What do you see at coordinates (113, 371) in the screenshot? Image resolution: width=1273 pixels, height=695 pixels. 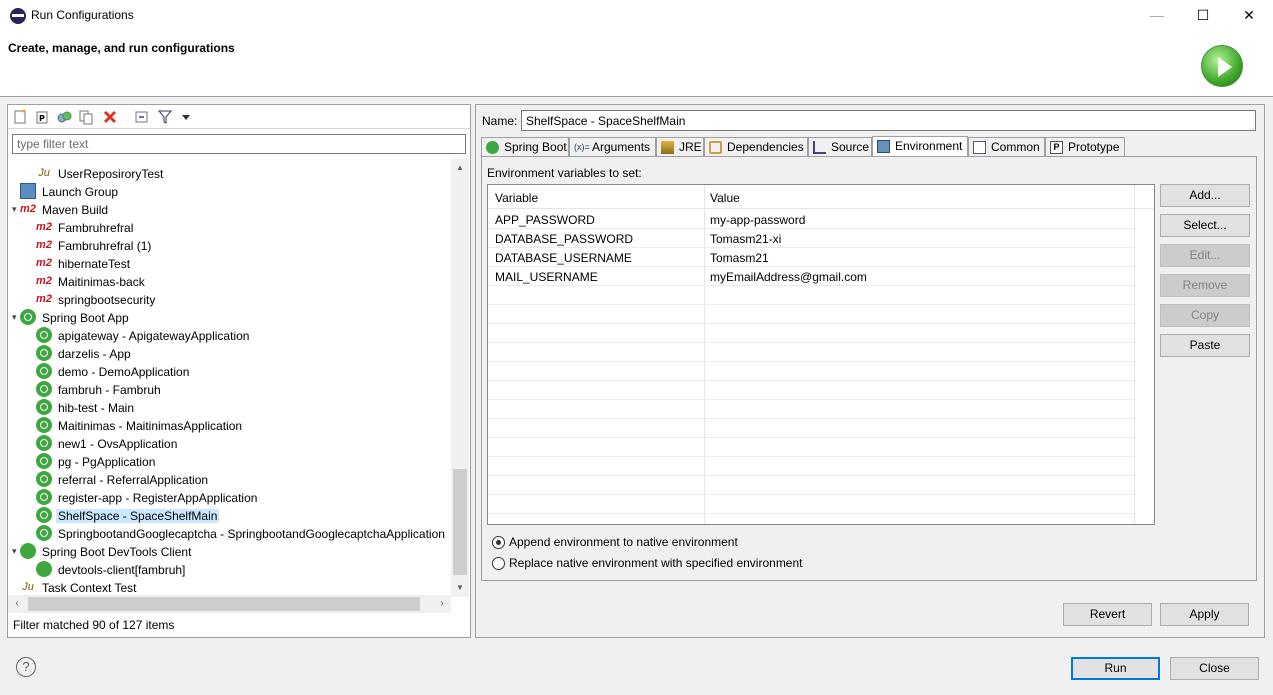 I see `tree-item: demo - DemoApplication` at bounding box center [113, 371].